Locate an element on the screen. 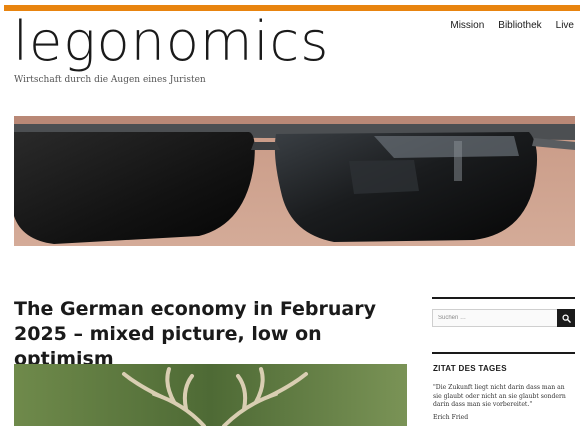 This screenshot has width=580, height=426. featured-image is located at coordinates (210, 395).